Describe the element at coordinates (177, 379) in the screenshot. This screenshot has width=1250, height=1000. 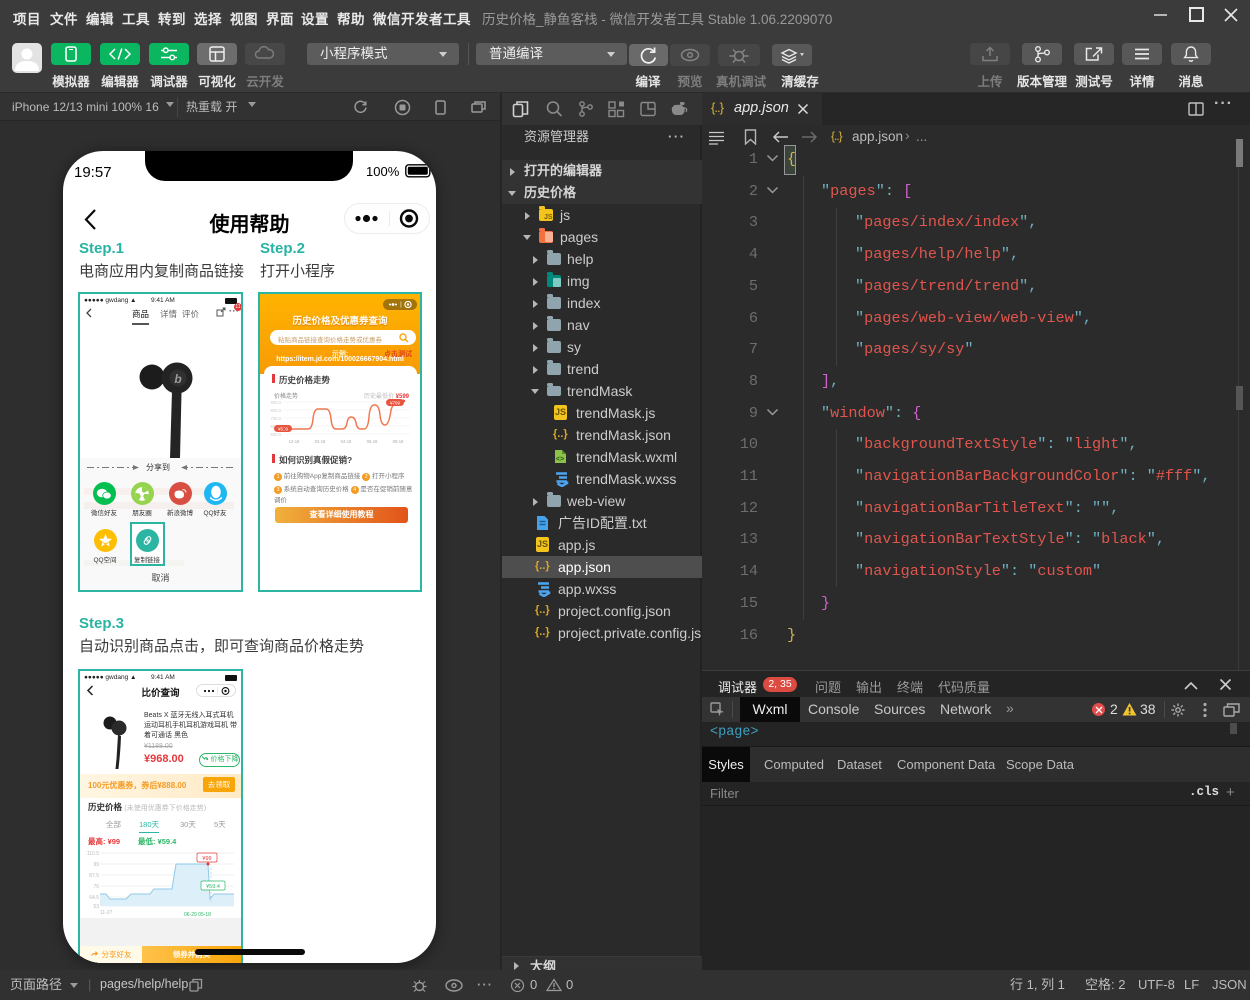
I see `svg-text: b` at that location.